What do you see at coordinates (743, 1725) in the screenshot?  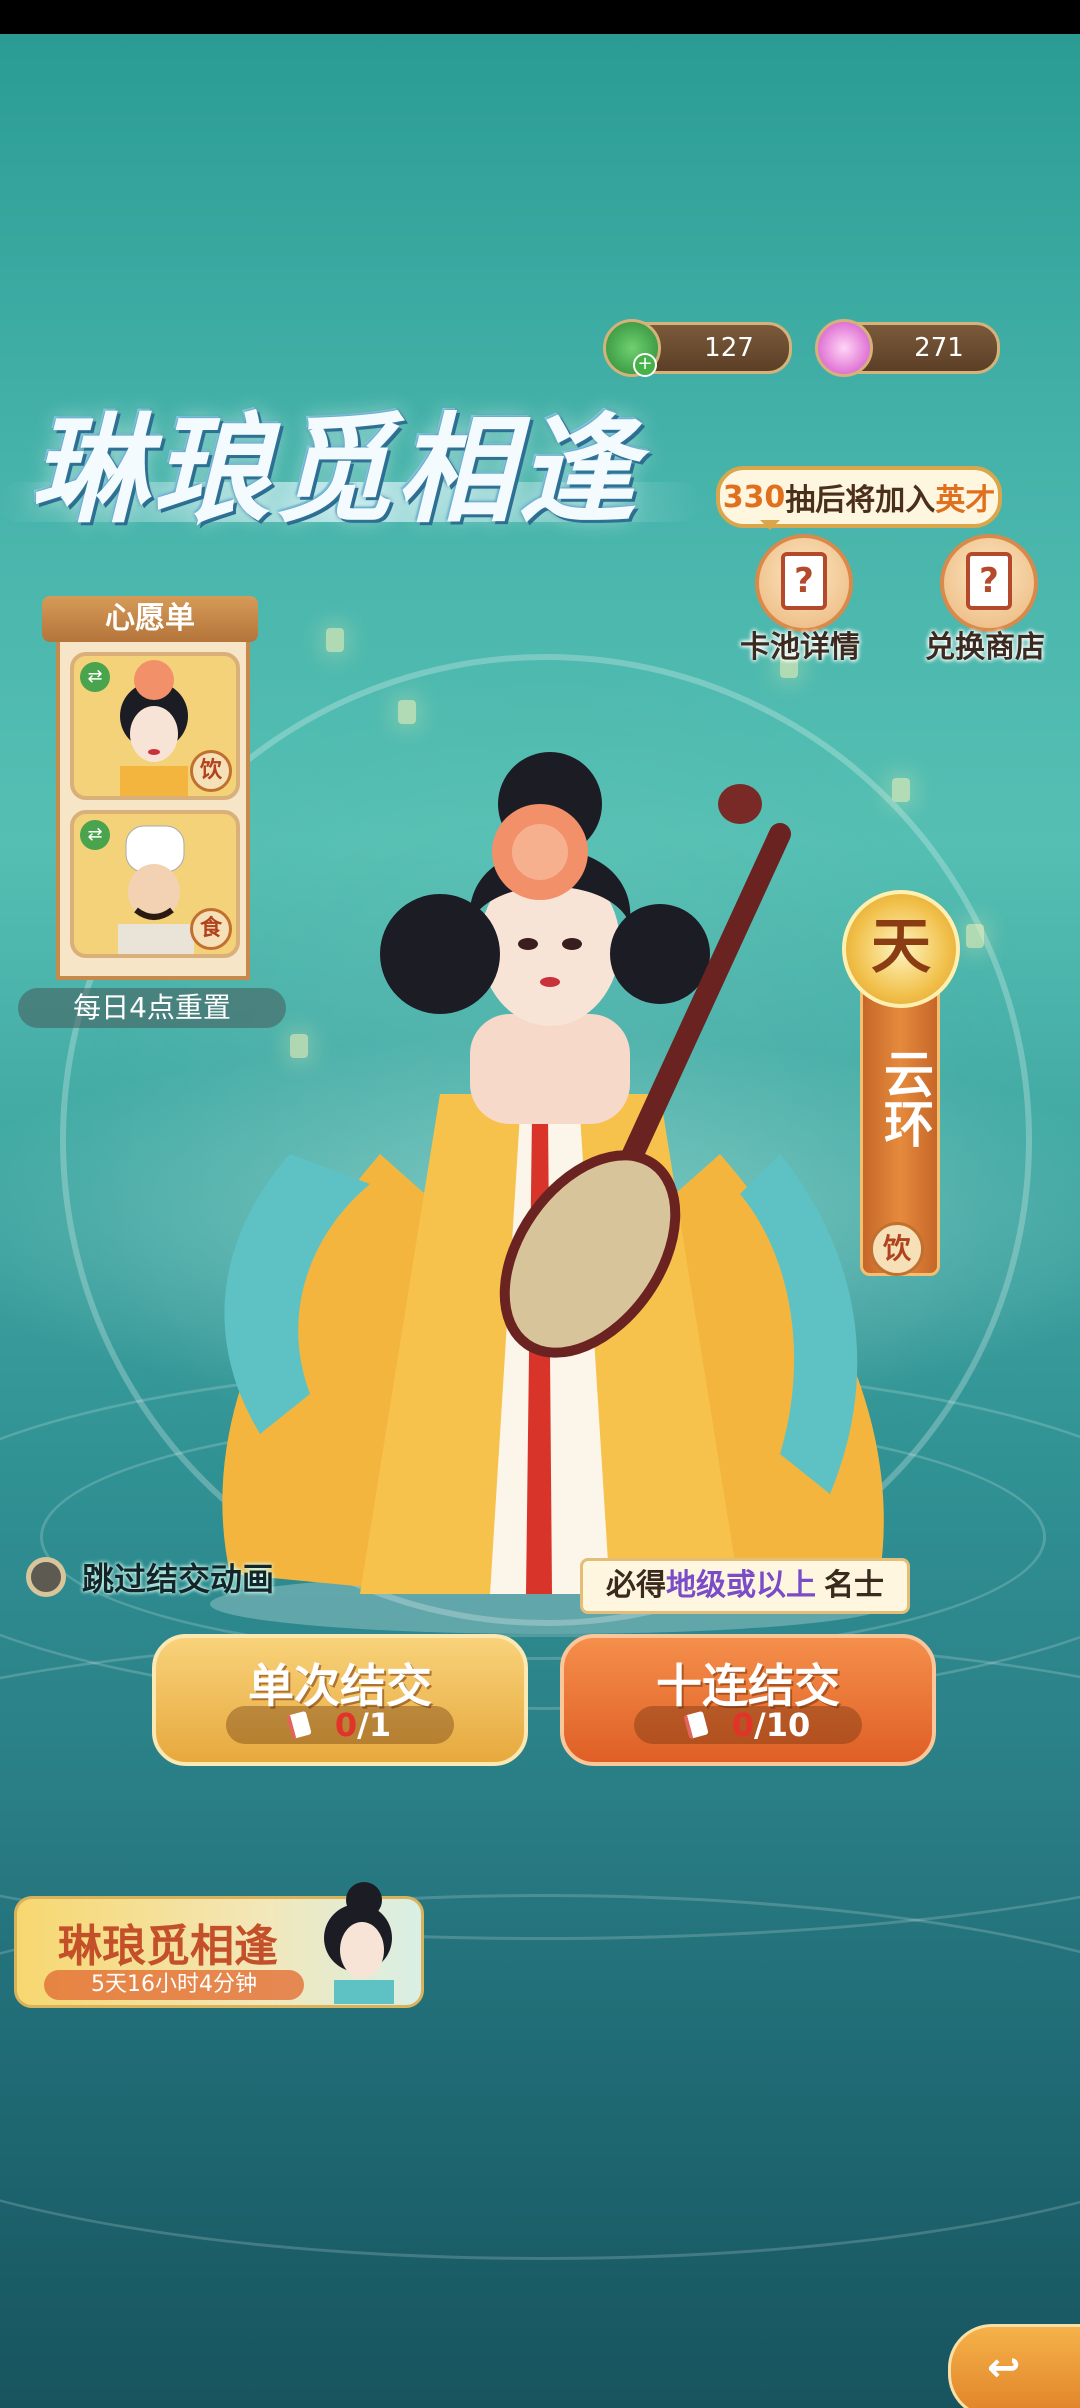 I see `ten-owned: 0` at bounding box center [743, 1725].